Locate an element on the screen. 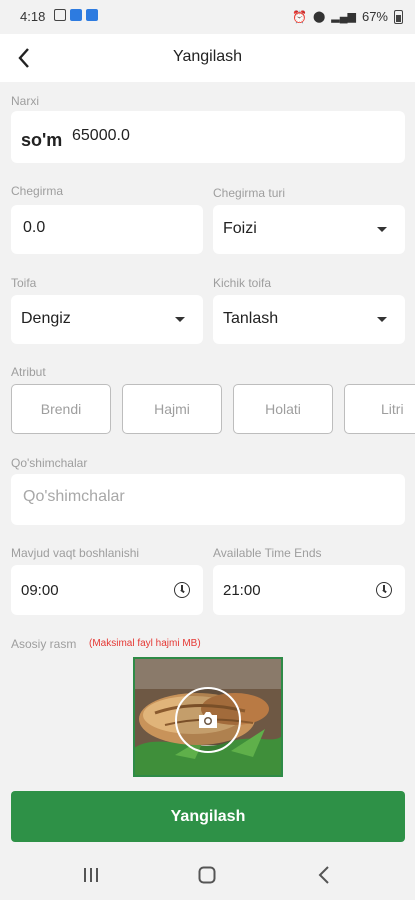 Image resolution: width=415 pixels, height=900 pixels. app-notification-icon is located at coordinates (76, 15).